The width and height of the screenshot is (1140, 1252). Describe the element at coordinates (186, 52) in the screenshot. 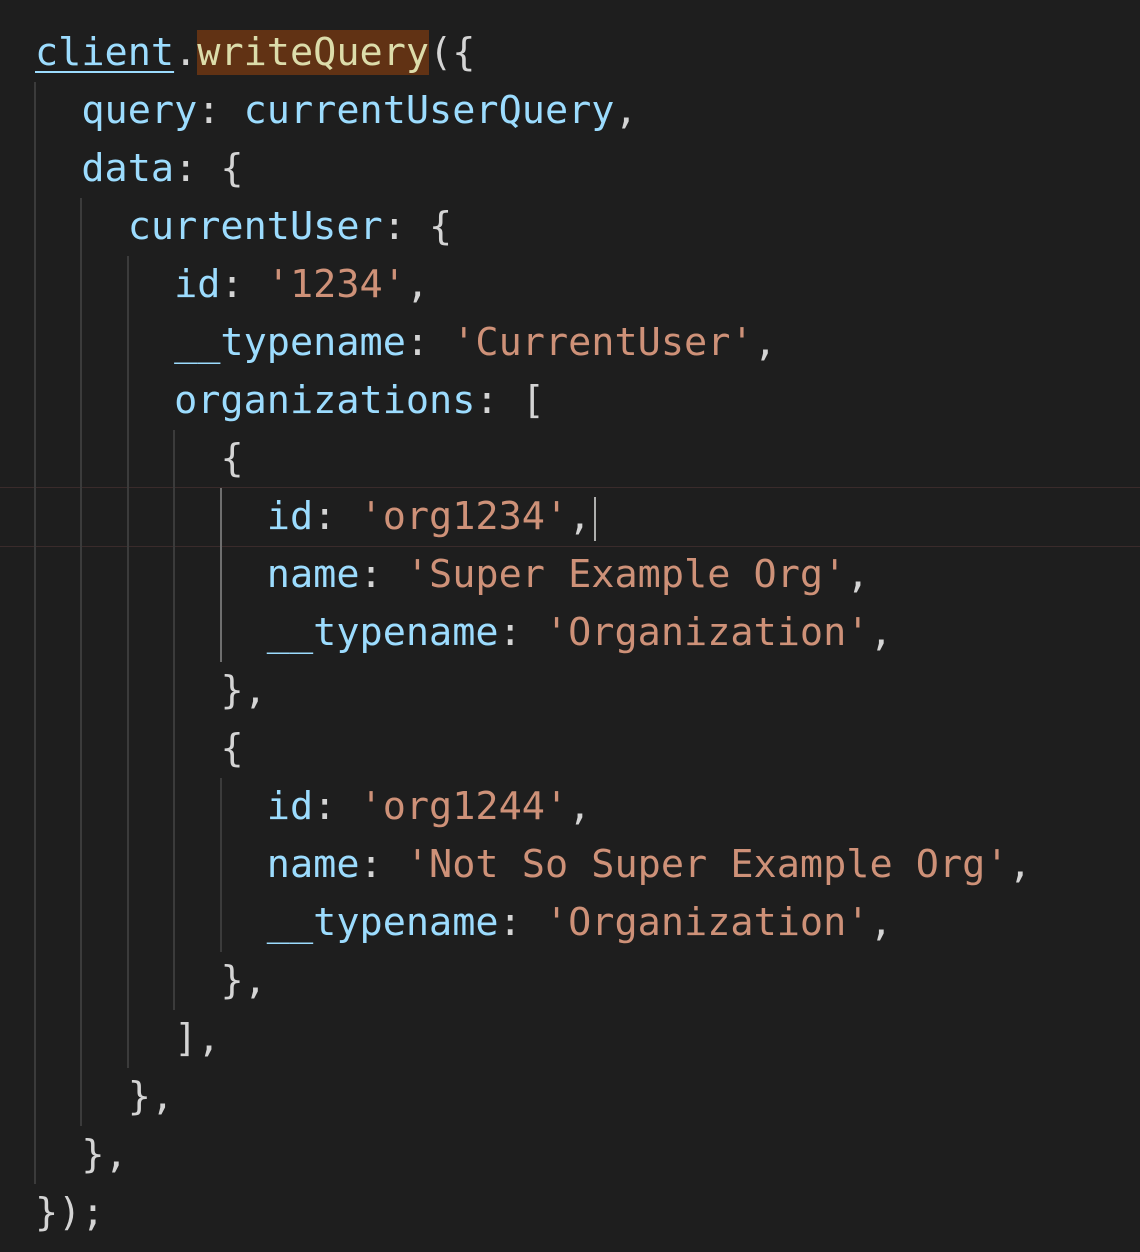

I see `code-token-punctuation: .` at that location.